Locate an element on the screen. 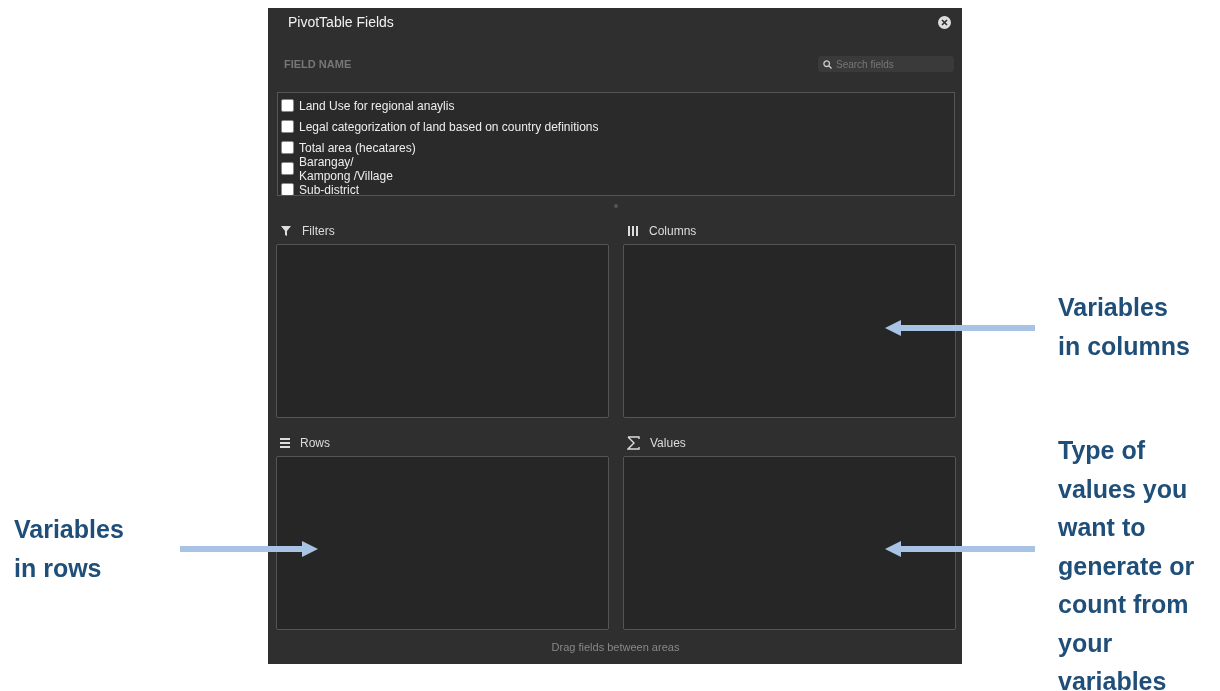 This screenshot has height=691, width=1220. field-name-header: FIELD NAME is located at coordinates (317, 64).